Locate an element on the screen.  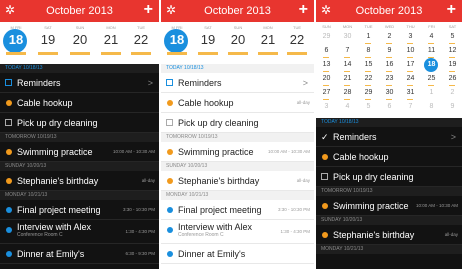
month-day: 25 is located at coordinates (431, 81).